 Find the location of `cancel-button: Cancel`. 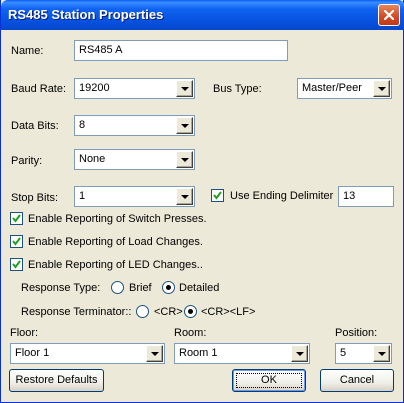

cancel-button: Cancel is located at coordinates (357, 380).